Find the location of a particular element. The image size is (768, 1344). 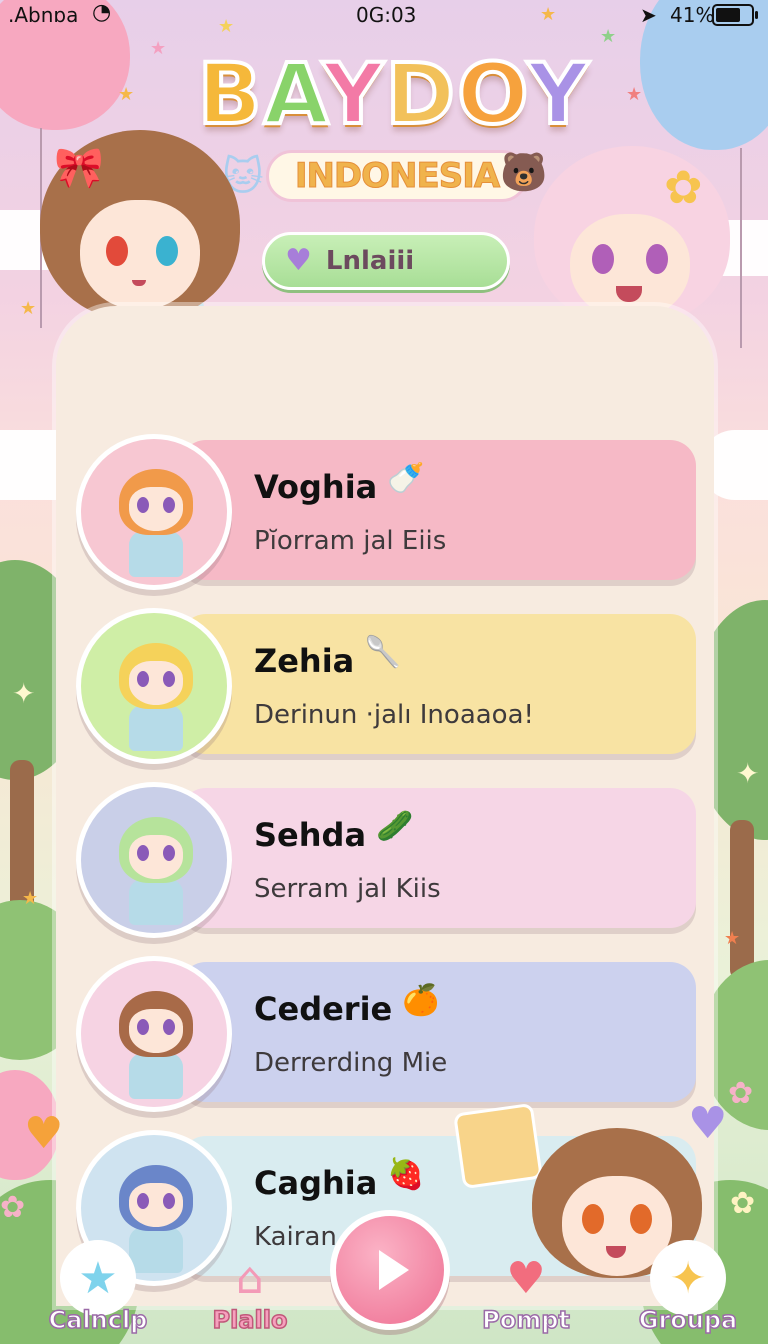

play-button is located at coordinates (390, 1270).